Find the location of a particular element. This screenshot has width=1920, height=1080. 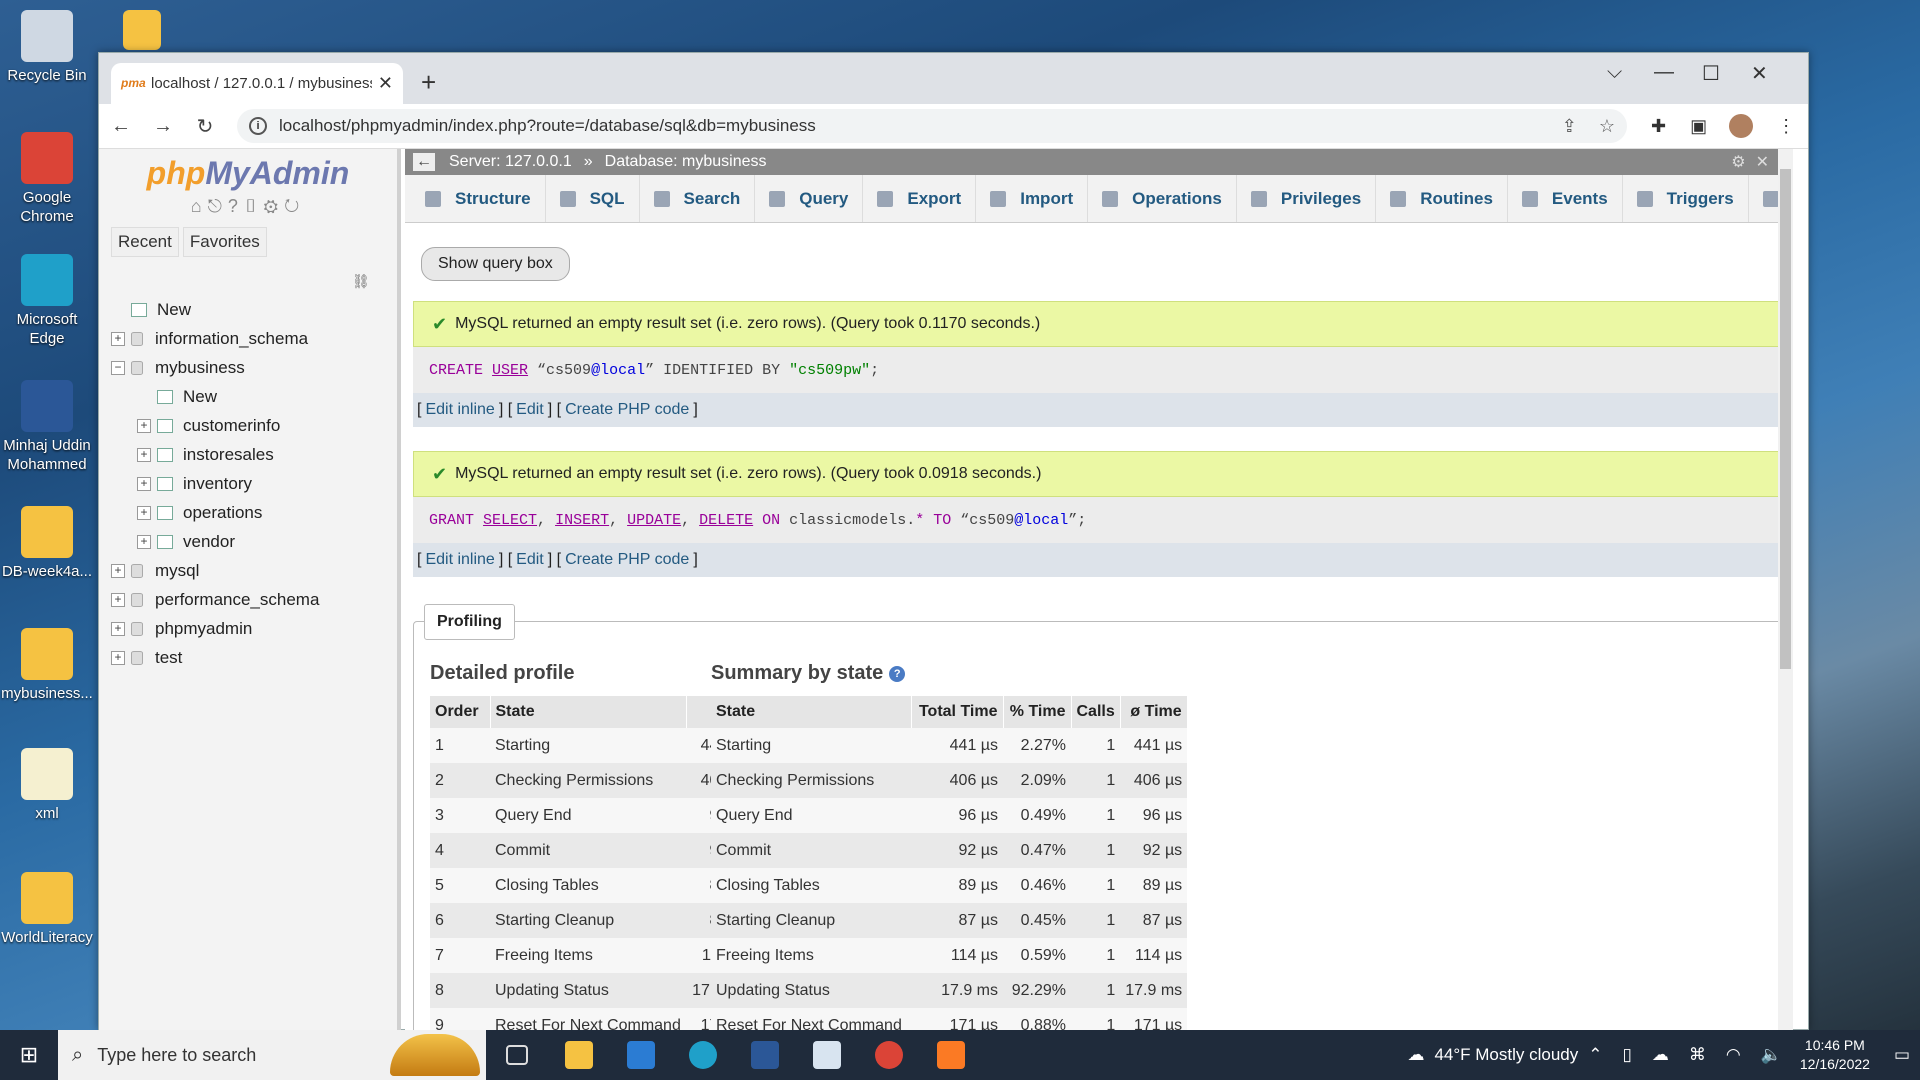

minimize-icon: — is located at coordinates (1664, 72).